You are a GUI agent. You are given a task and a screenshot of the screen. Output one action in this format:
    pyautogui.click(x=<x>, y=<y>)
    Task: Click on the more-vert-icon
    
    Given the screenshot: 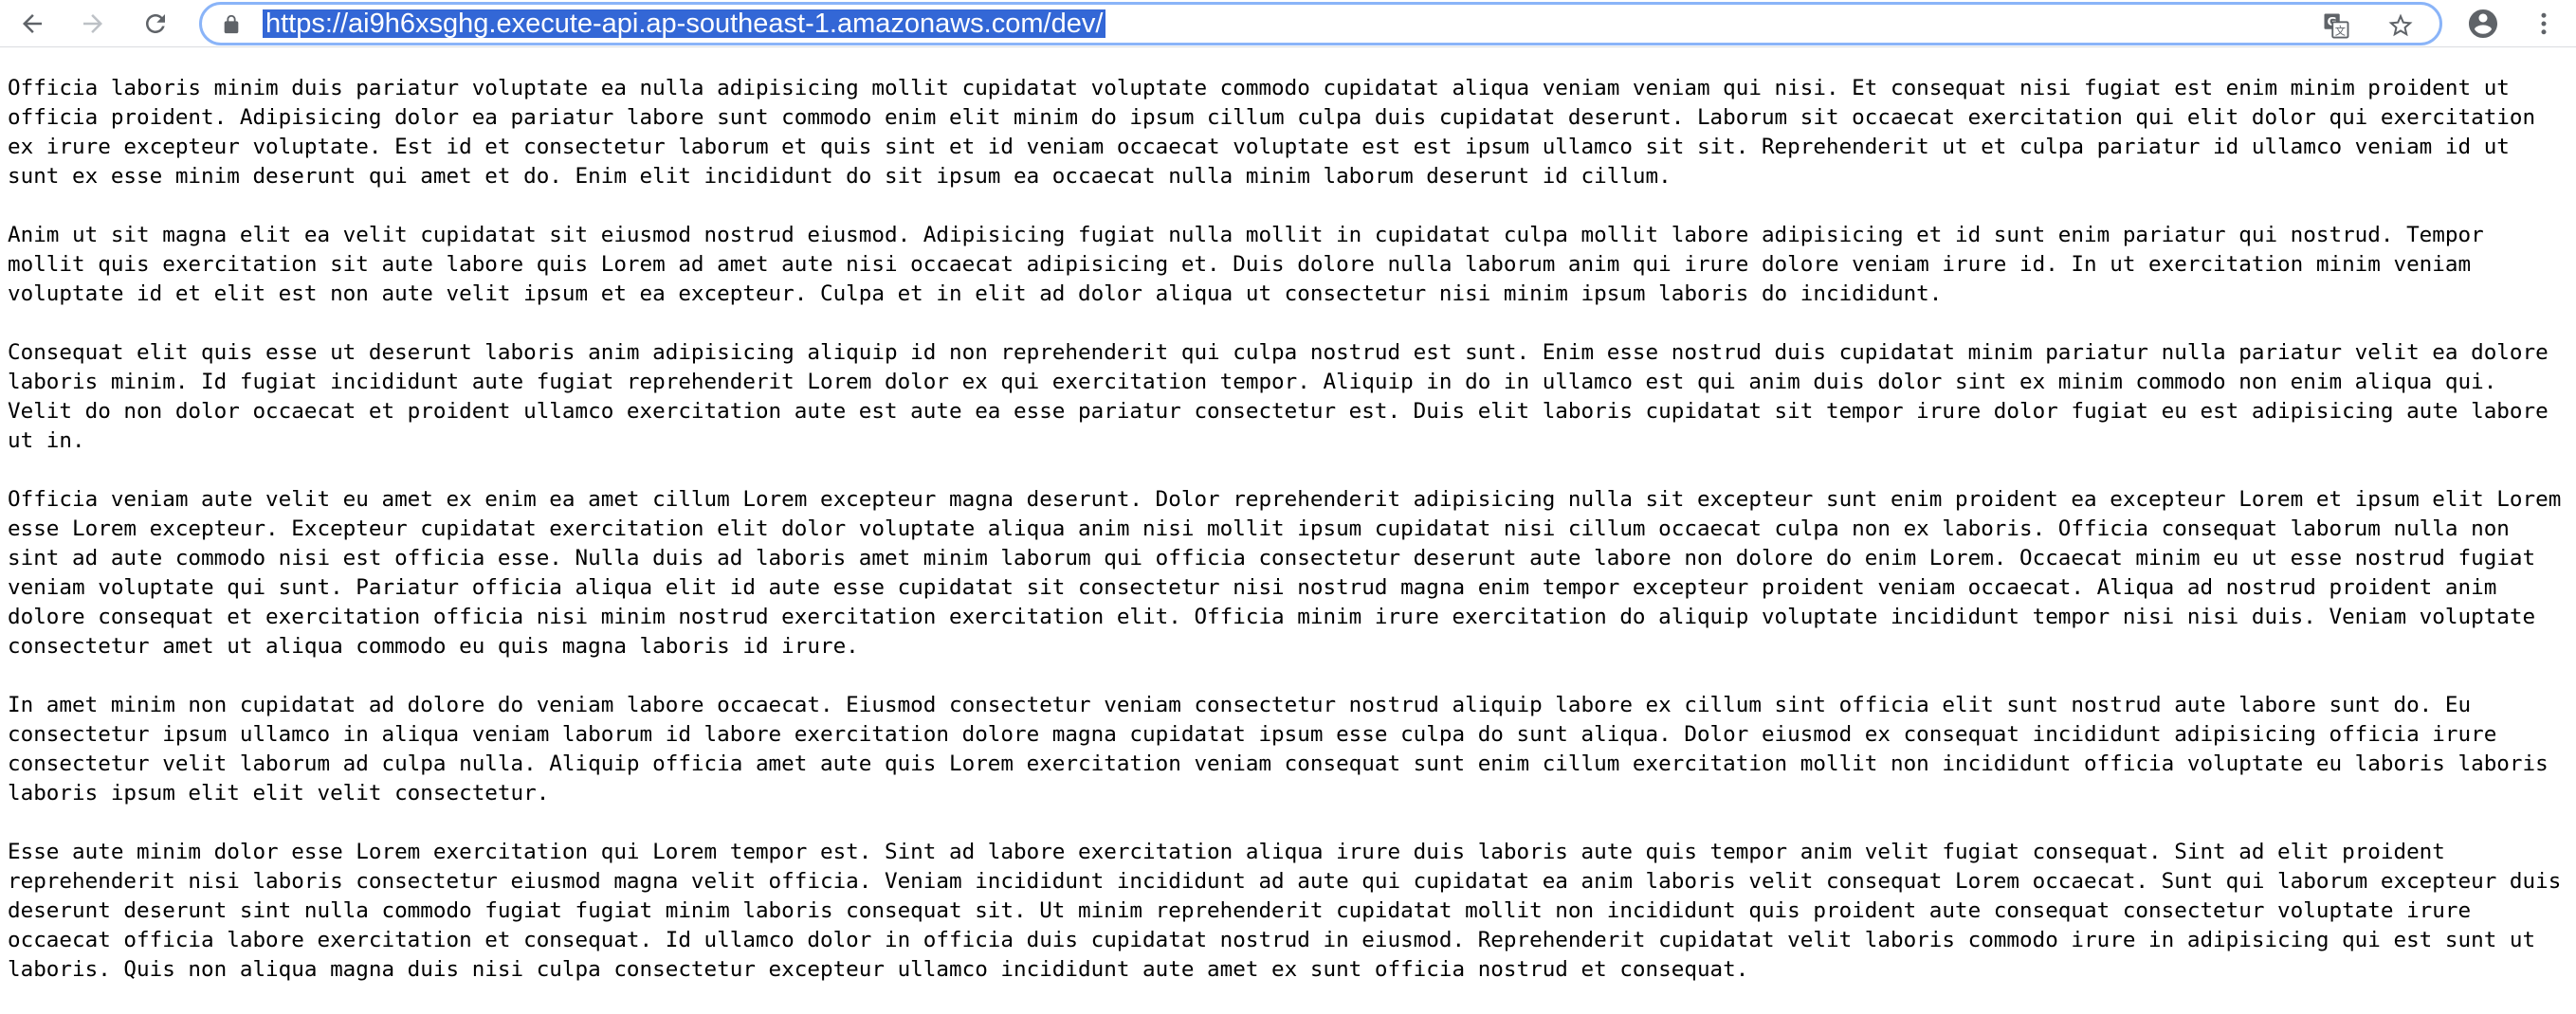 What is the action you would take?
    pyautogui.click(x=2544, y=23)
    